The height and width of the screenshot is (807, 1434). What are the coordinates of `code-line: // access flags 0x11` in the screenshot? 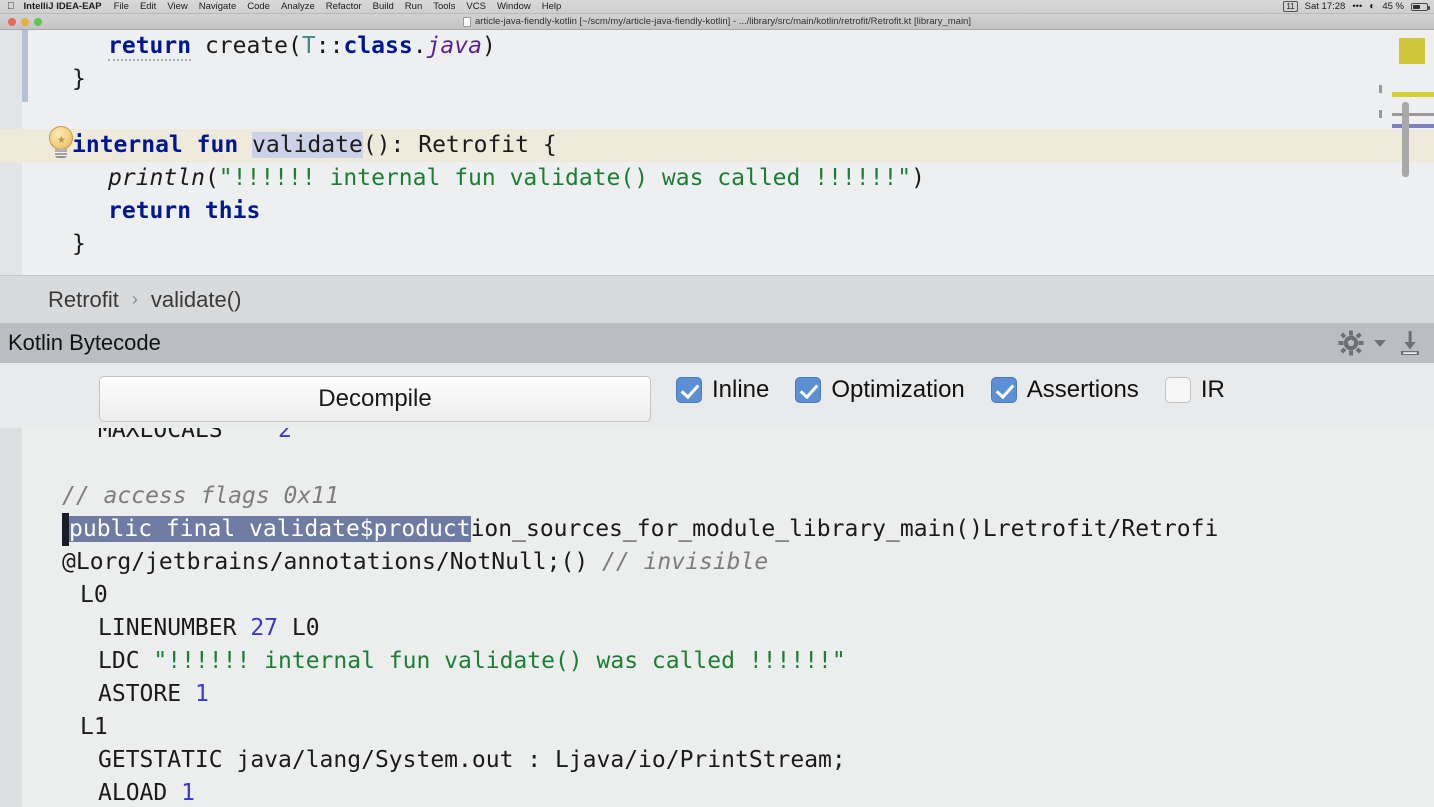 It's located at (717, 496).